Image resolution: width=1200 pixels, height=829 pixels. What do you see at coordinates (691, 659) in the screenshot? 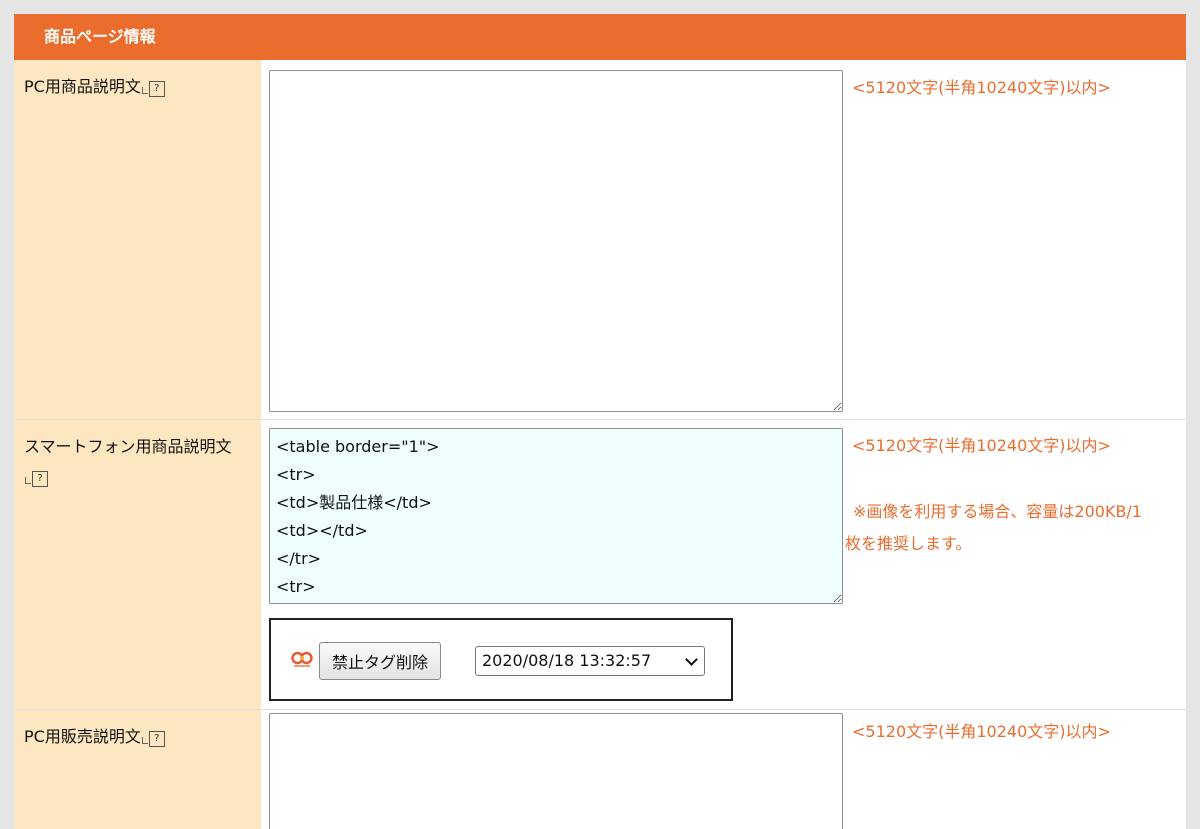
I see `chevron-down-icon` at bounding box center [691, 659].